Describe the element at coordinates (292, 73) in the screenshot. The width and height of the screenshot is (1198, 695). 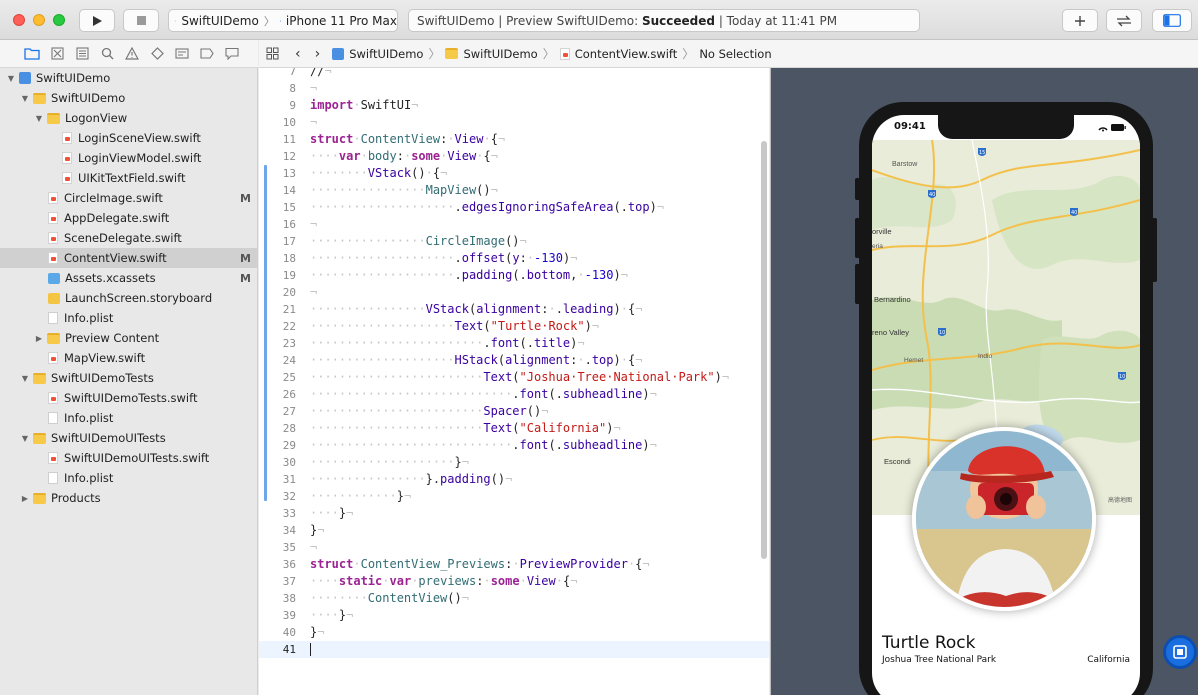
I see `line-number: 7` at that location.